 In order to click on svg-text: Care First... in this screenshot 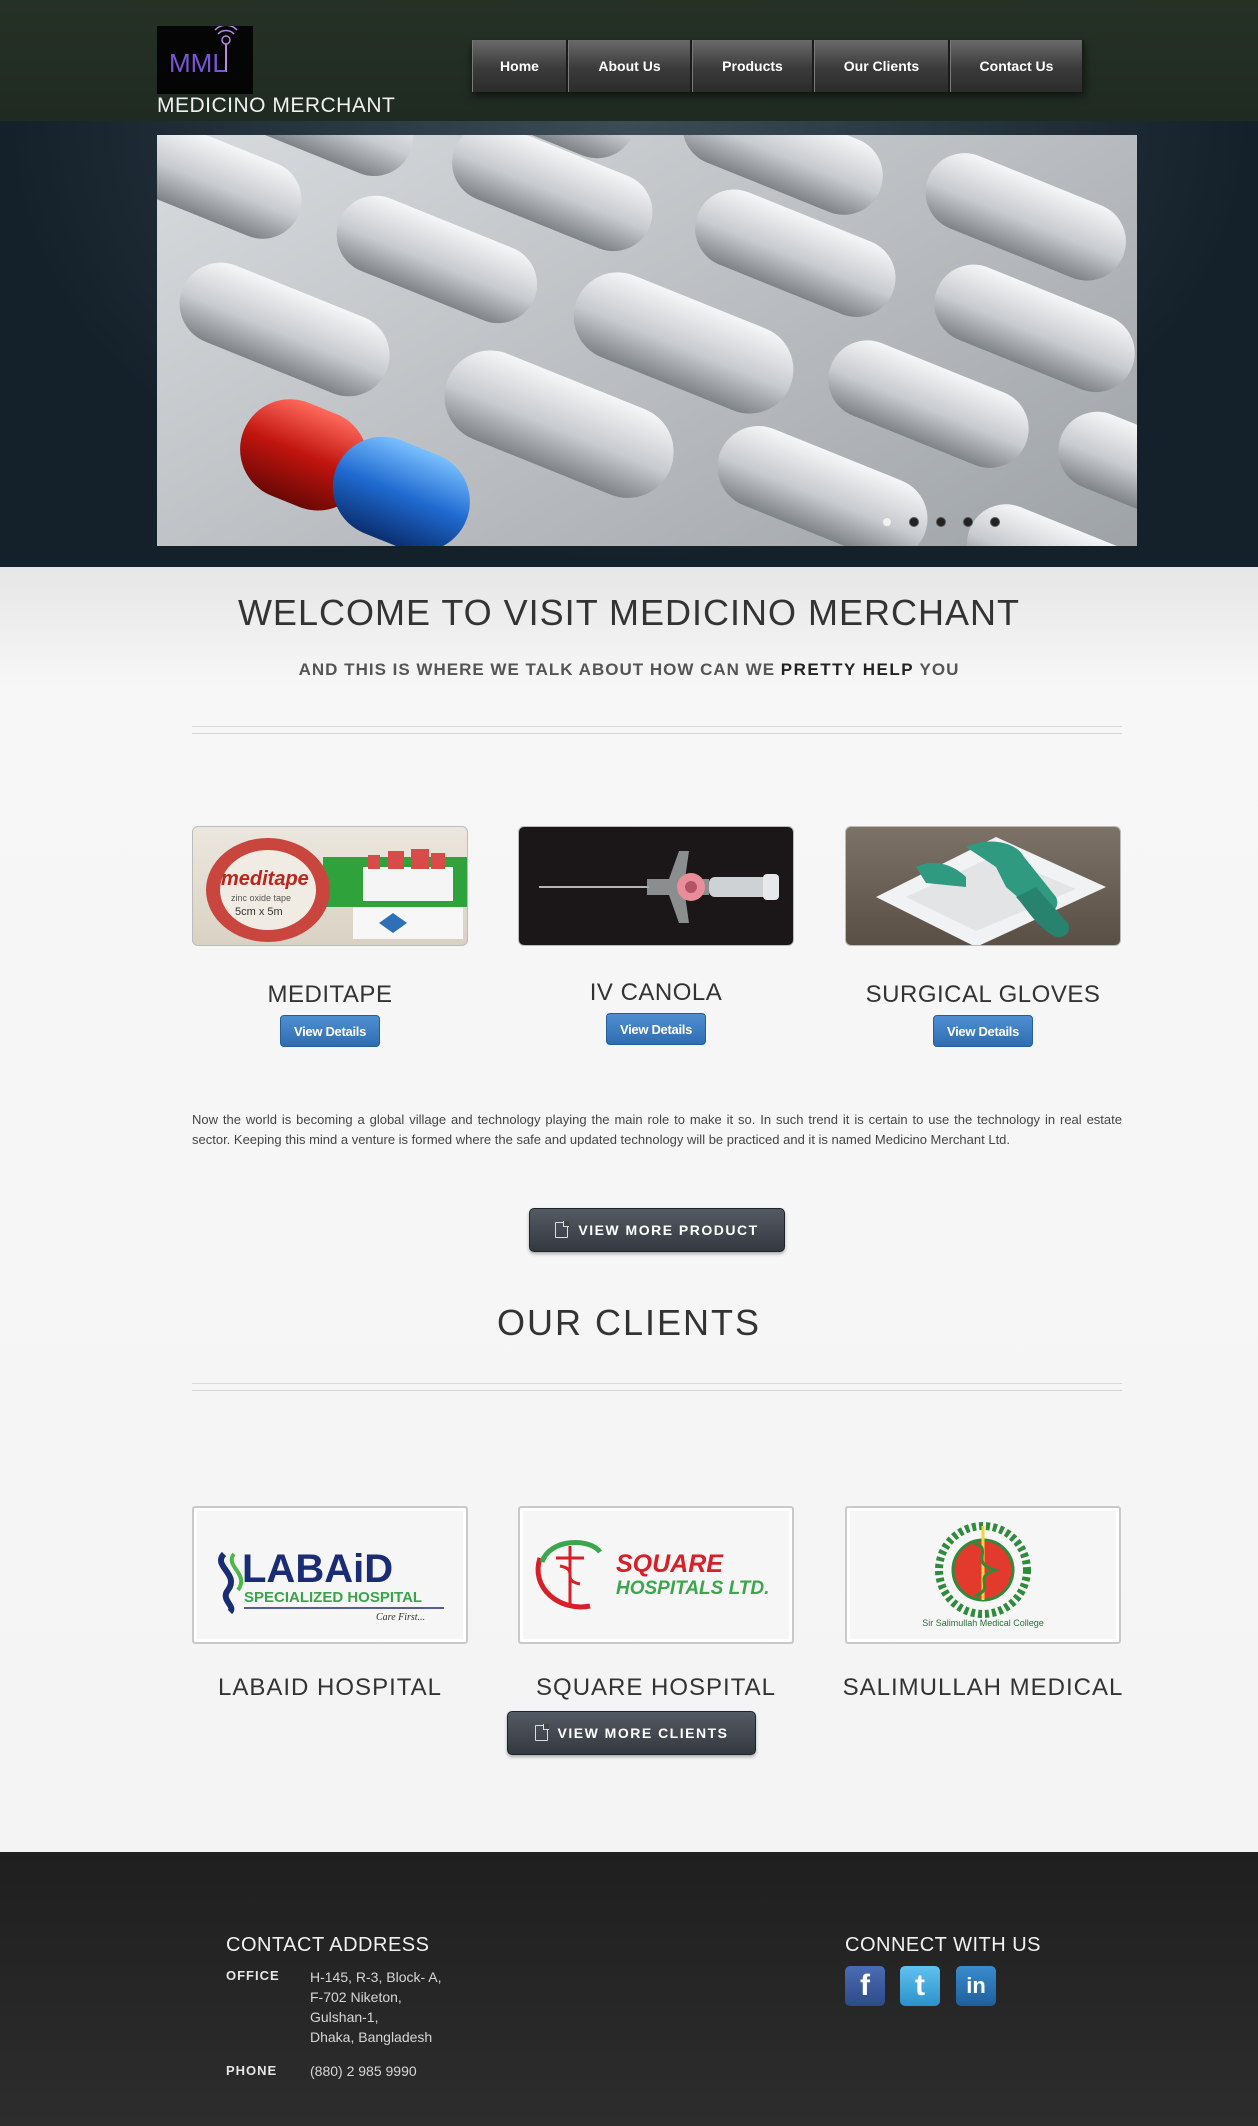, I will do `click(400, 1617)`.